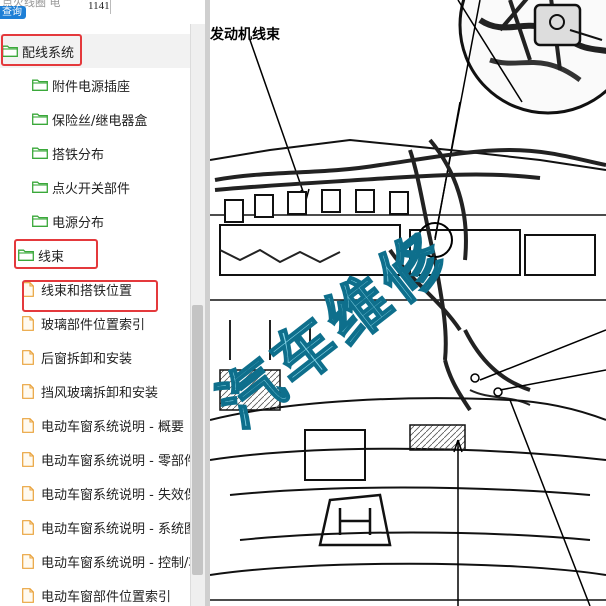  I want to click on tree-item: 电动车窗部件位置索引, so click(95, 592).